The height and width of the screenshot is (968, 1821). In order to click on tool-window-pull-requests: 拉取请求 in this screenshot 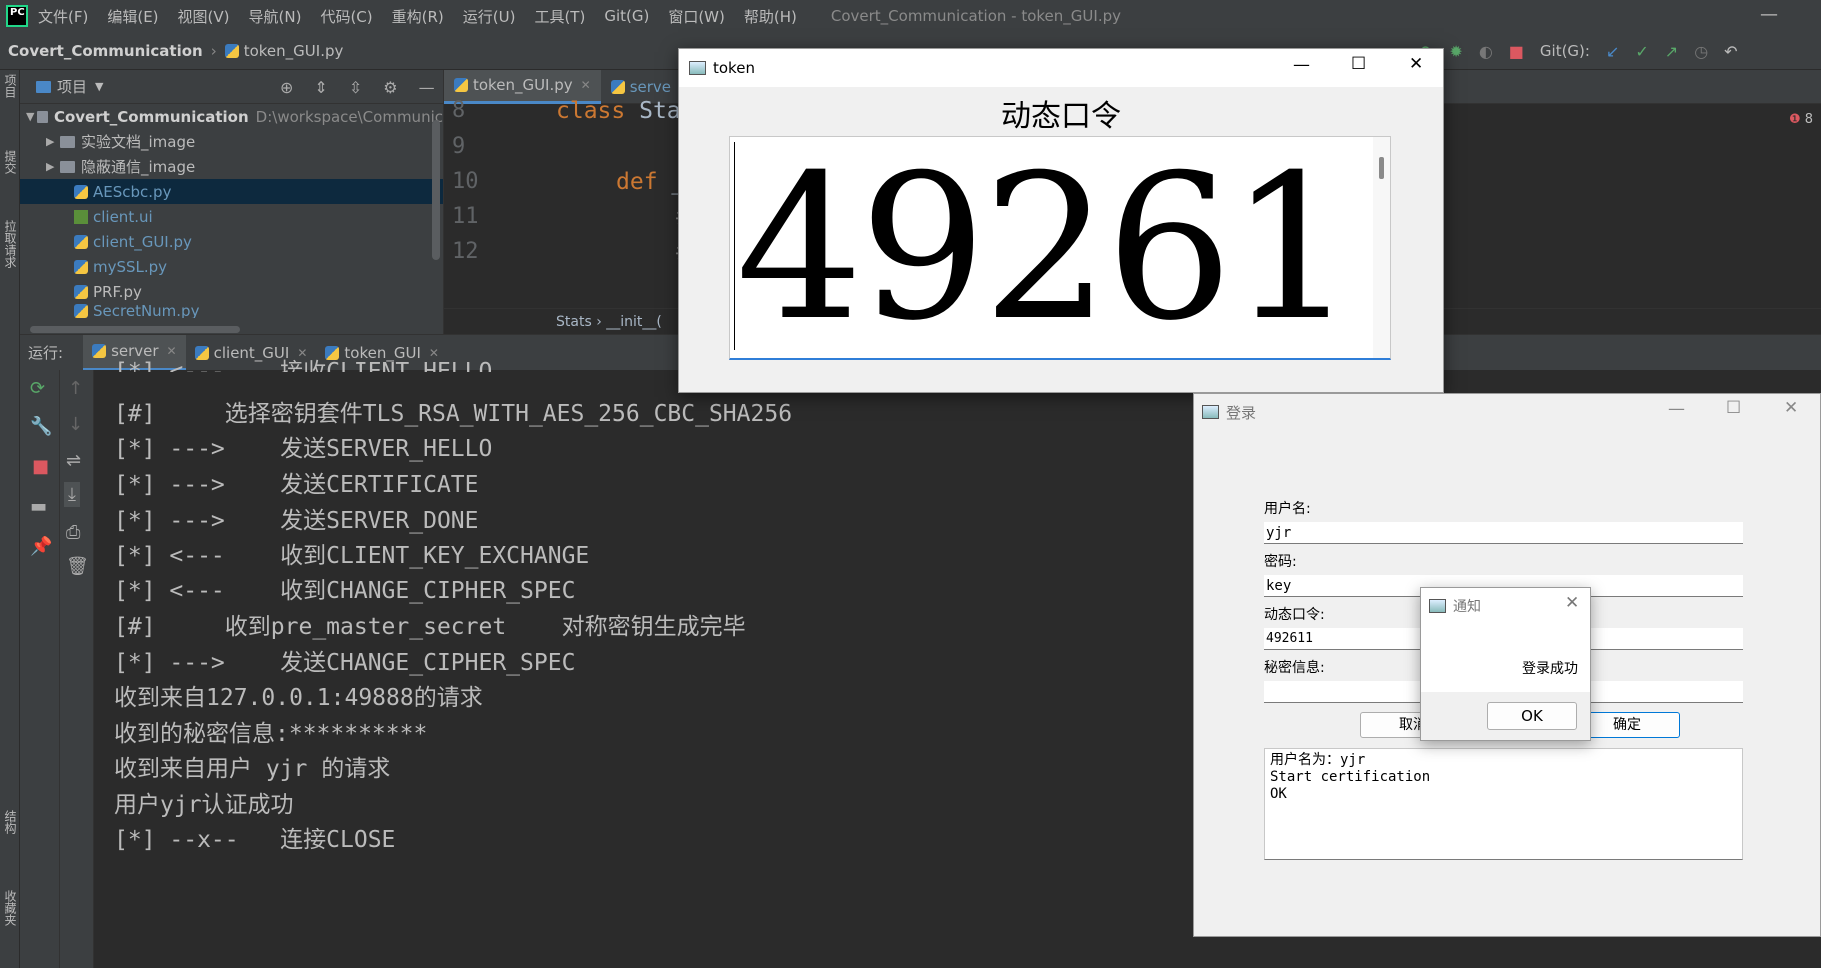, I will do `click(10, 244)`.